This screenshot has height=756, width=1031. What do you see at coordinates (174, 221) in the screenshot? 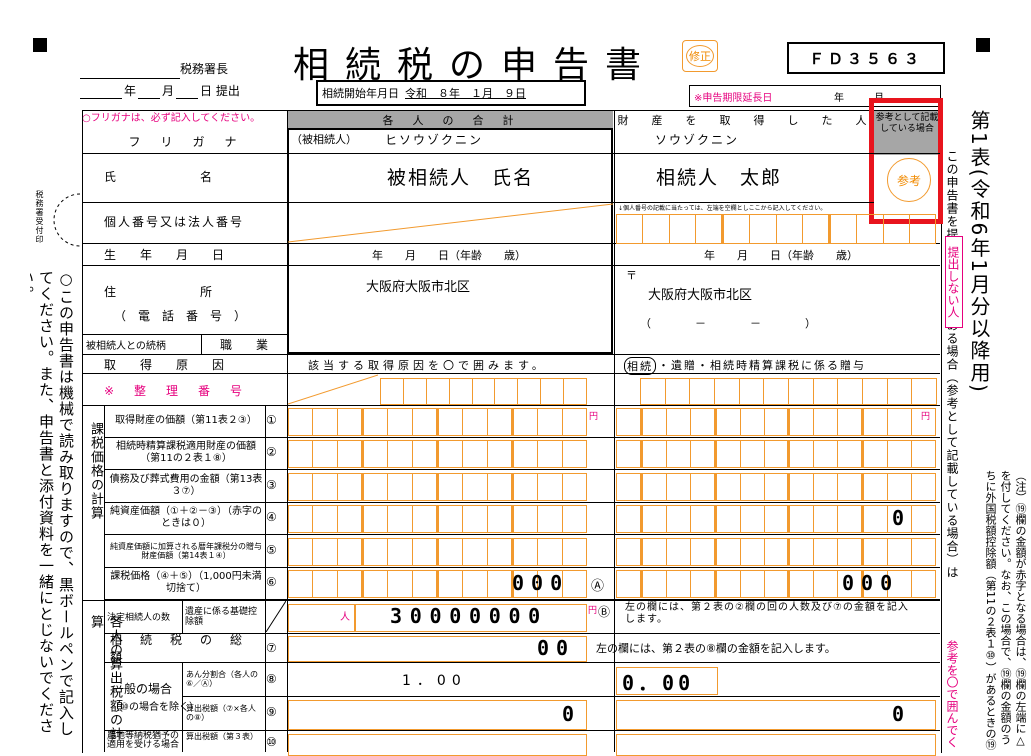
I see `mynumber-label: 個人番号又は法人番号` at bounding box center [174, 221].